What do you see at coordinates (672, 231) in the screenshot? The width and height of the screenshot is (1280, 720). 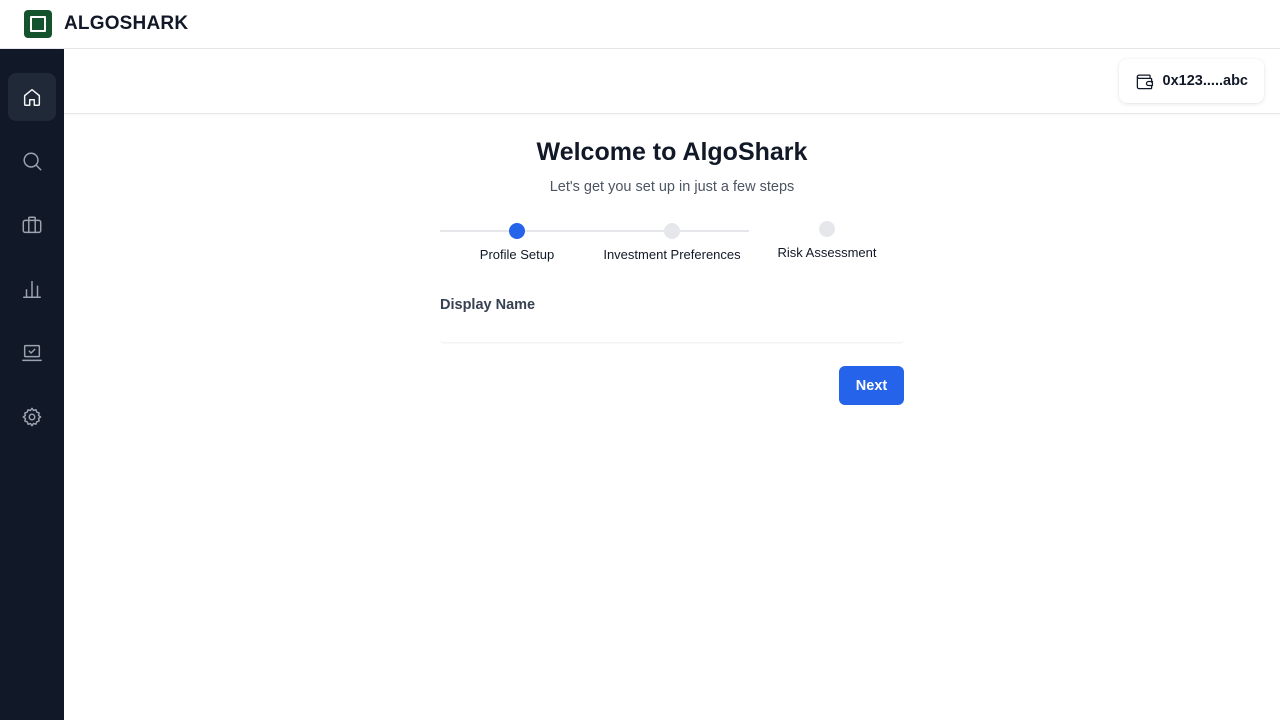 I see `step-indicator-investment-preferences` at bounding box center [672, 231].